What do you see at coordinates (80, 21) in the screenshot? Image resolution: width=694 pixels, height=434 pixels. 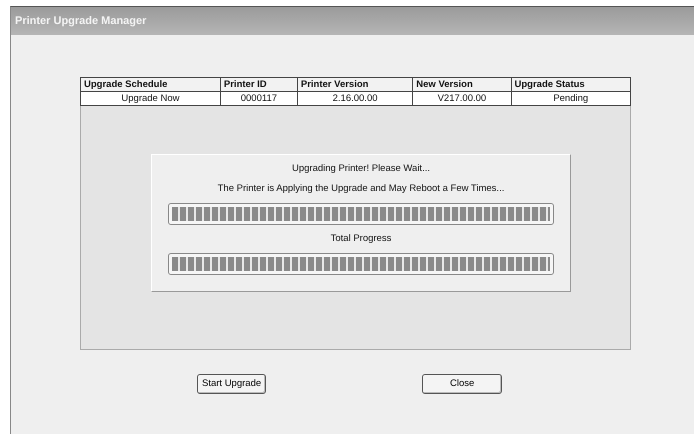 I see `window-title: Printer Upgrade Manager` at bounding box center [80, 21].